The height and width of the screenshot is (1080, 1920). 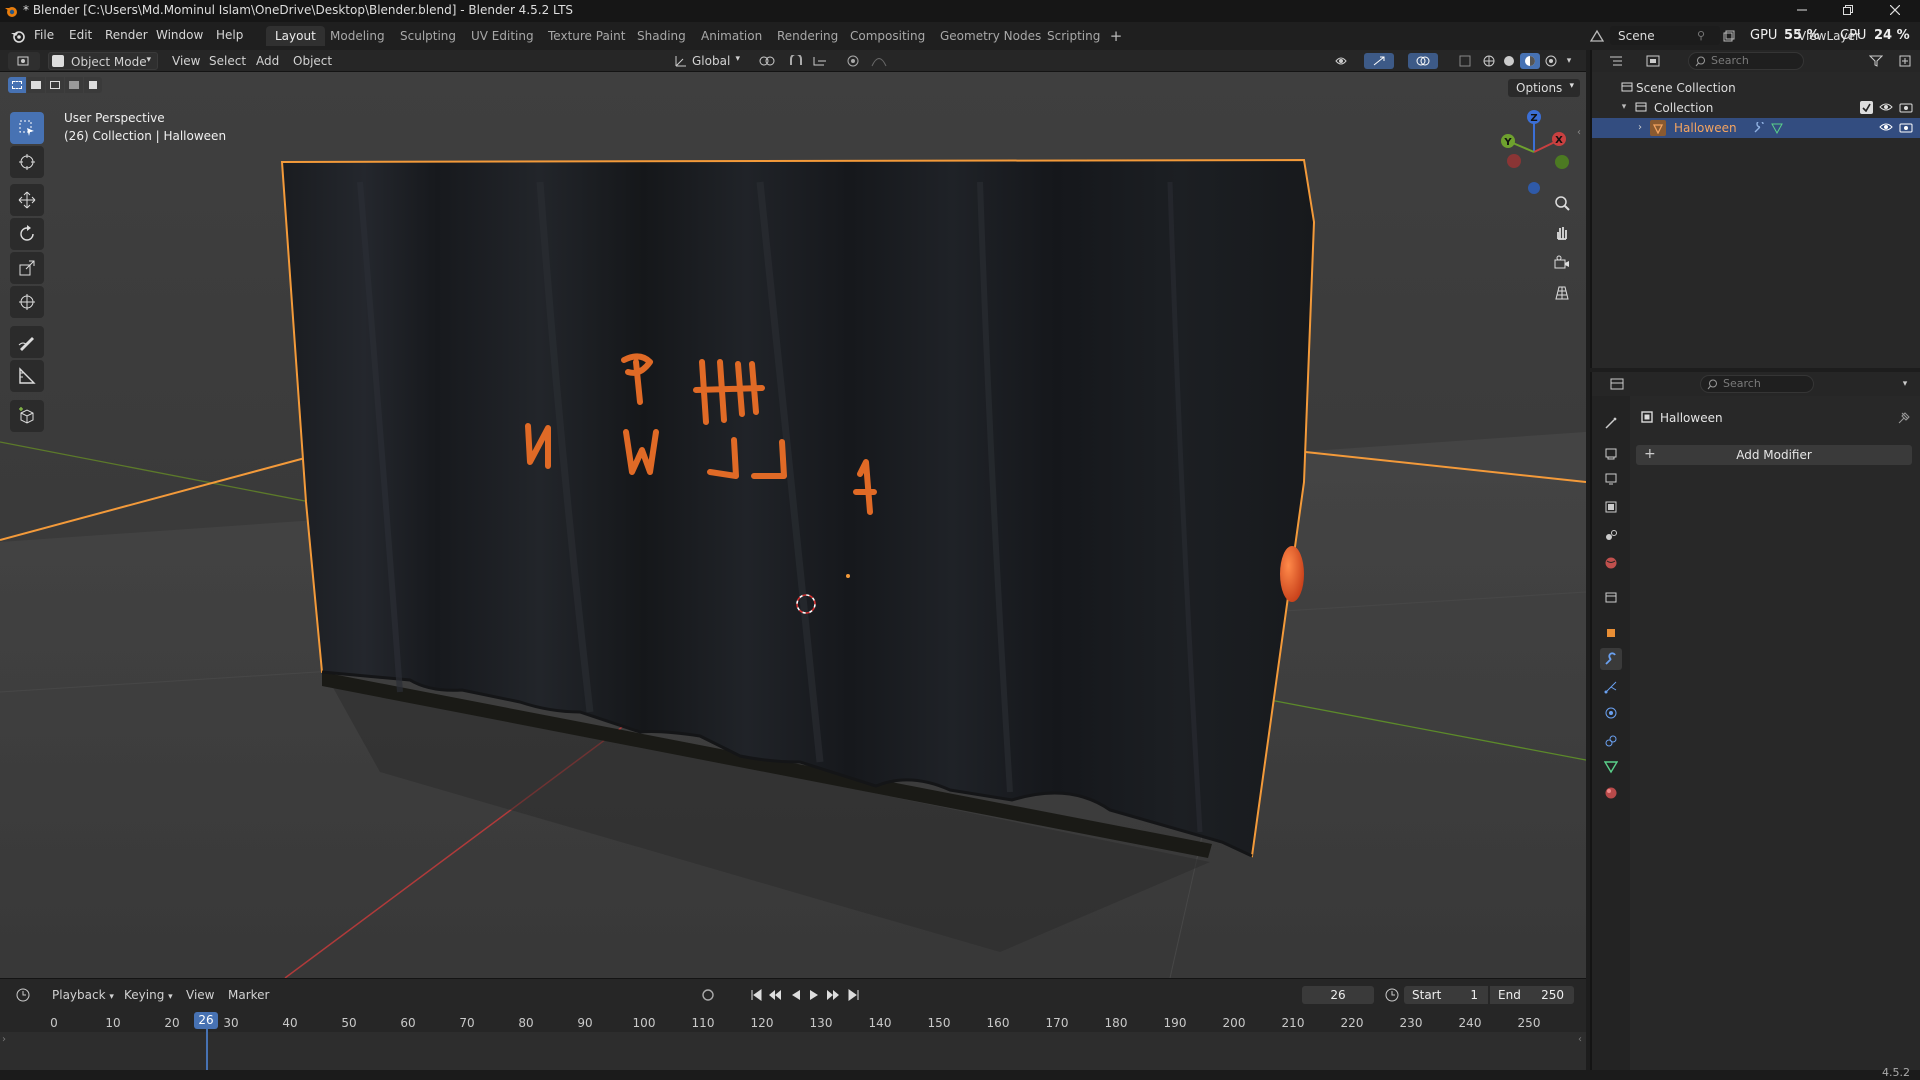 What do you see at coordinates (200, 995) in the screenshot?
I see `menu-timeline-view: View` at bounding box center [200, 995].